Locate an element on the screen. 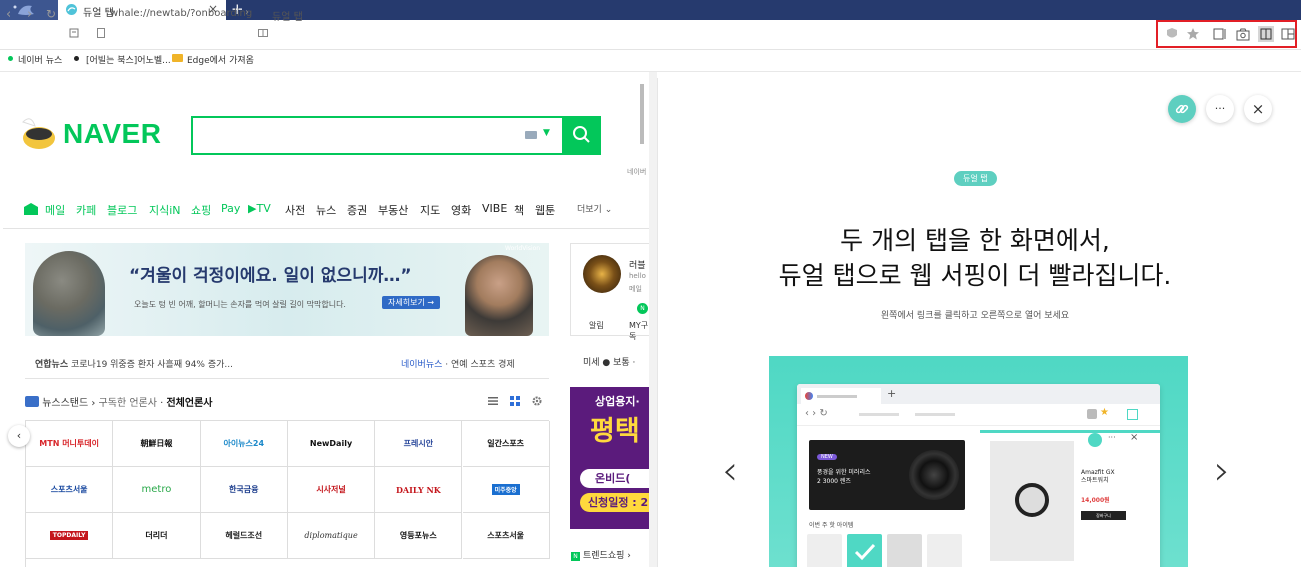 The height and width of the screenshot is (567, 1301). grid-view-icon is located at coordinates (515, 401).